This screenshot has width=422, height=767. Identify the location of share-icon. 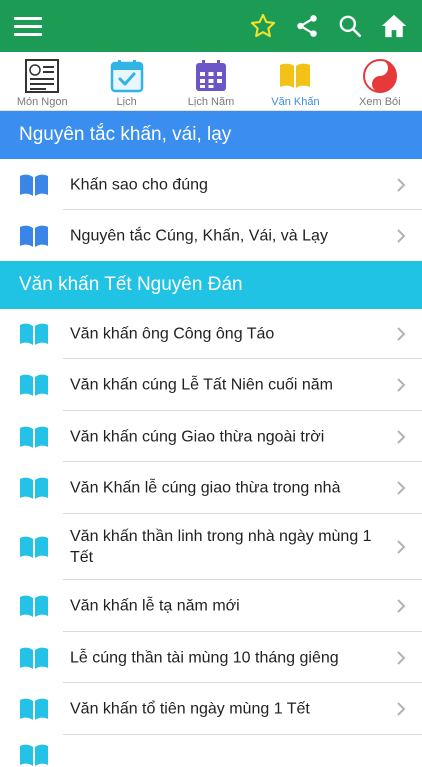
(307, 26).